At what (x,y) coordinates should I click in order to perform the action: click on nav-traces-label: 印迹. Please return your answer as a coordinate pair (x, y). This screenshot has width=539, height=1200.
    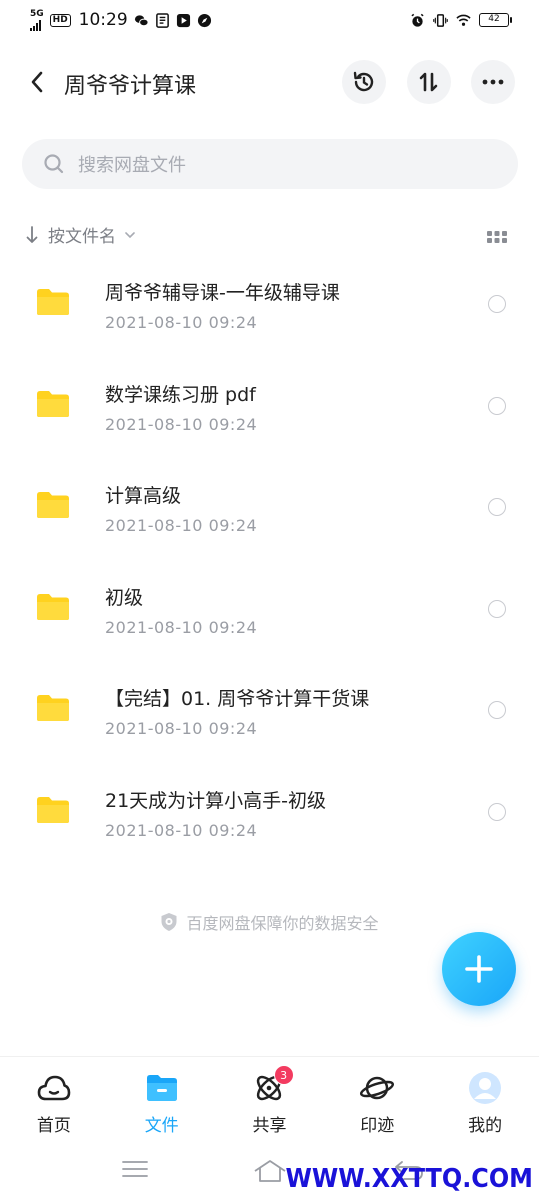
    Looking at the image, I should click on (377, 1126).